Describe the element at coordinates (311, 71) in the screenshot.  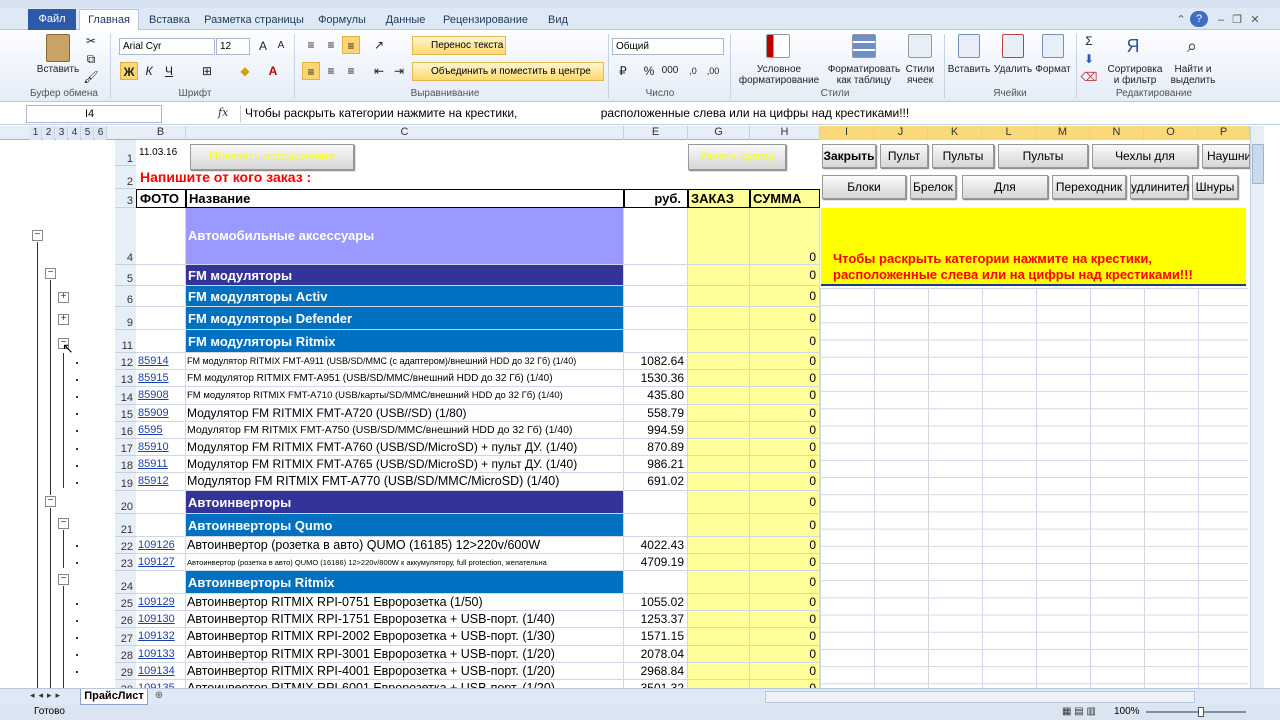
I see `align-left-icon: ≡` at that location.